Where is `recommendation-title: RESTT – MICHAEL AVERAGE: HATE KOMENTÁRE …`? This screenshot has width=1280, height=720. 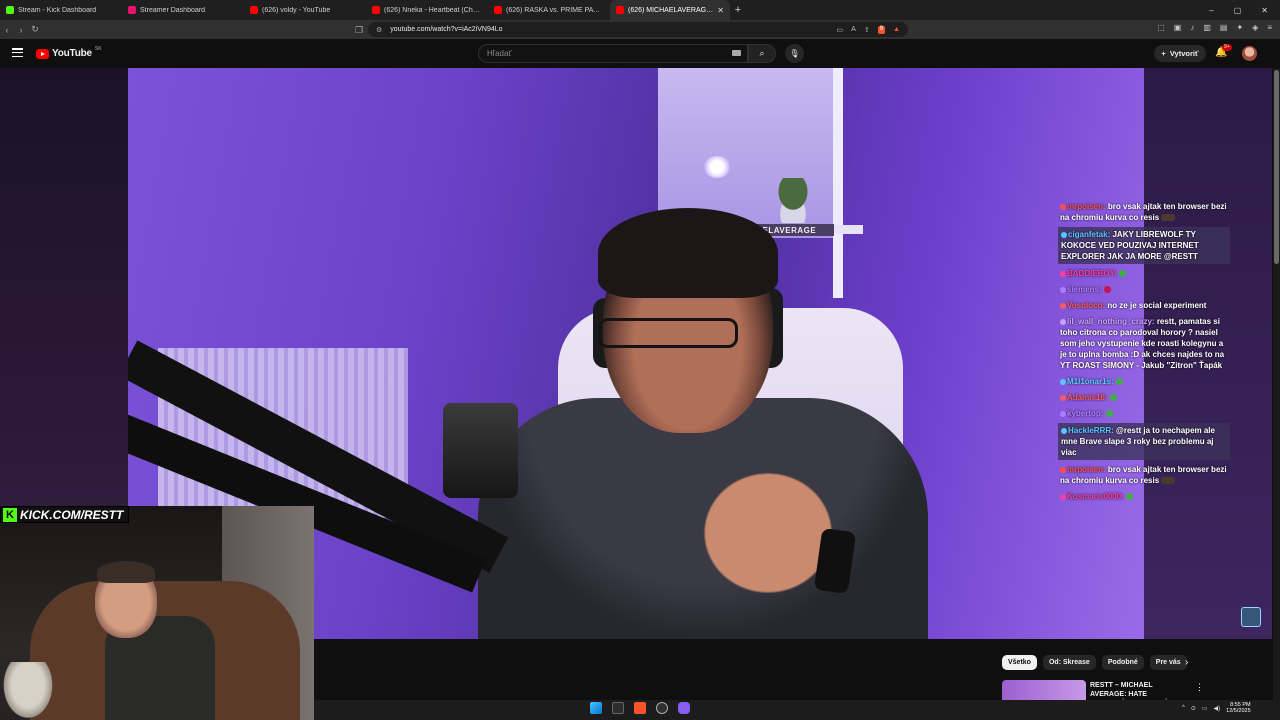 recommendation-title: RESTT – MICHAEL AVERAGE: HATE KOMENTÁRE … is located at coordinates (1140, 690).